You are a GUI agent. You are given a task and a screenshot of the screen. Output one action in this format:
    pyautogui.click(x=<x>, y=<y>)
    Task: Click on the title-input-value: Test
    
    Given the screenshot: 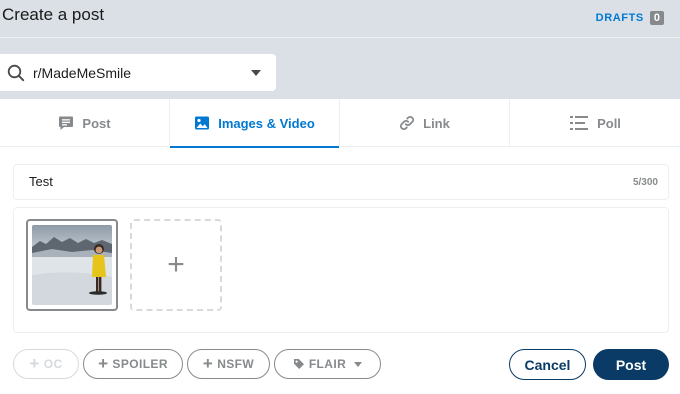 What is the action you would take?
    pyautogui.click(x=41, y=181)
    